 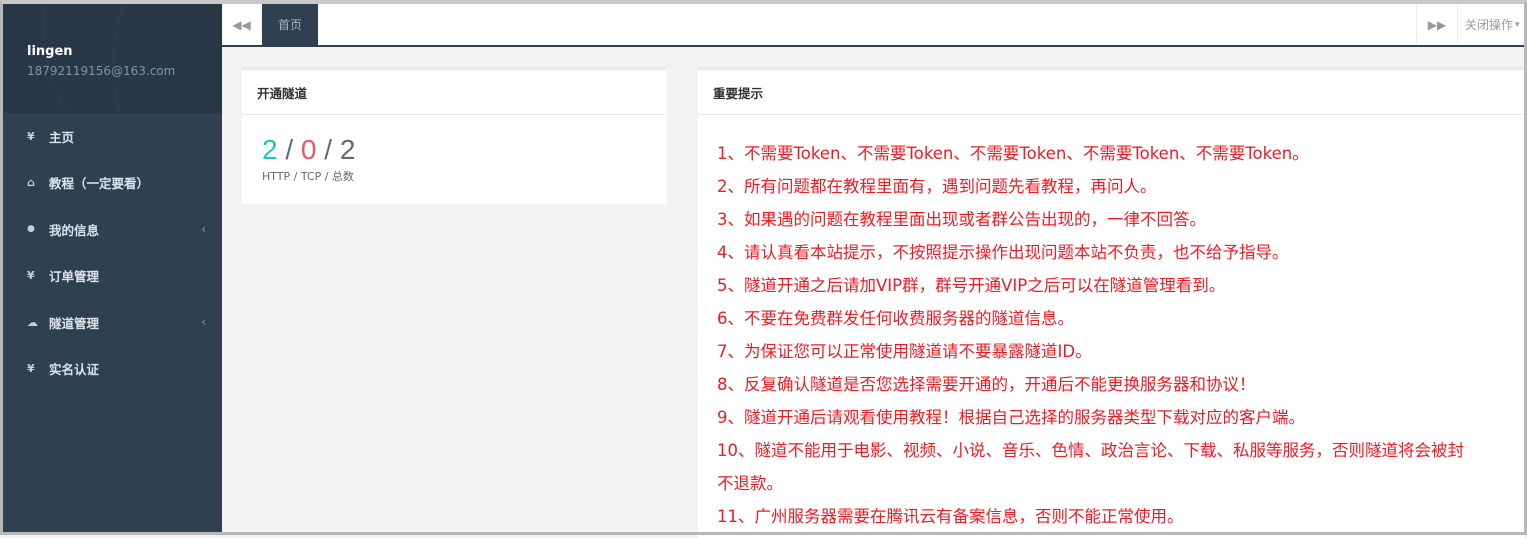 What do you see at coordinates (74, 277) in the screenshot?
I see `sidebar-item-label: 订单管理` at bounding box center [74, 277].